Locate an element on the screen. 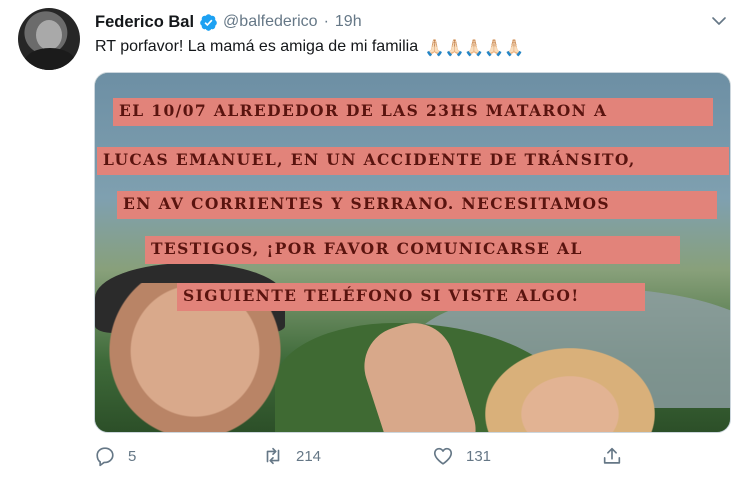 The height and width of the screenshot is (482, 748). timestamp: 19h is located at coordinates (348, 22).